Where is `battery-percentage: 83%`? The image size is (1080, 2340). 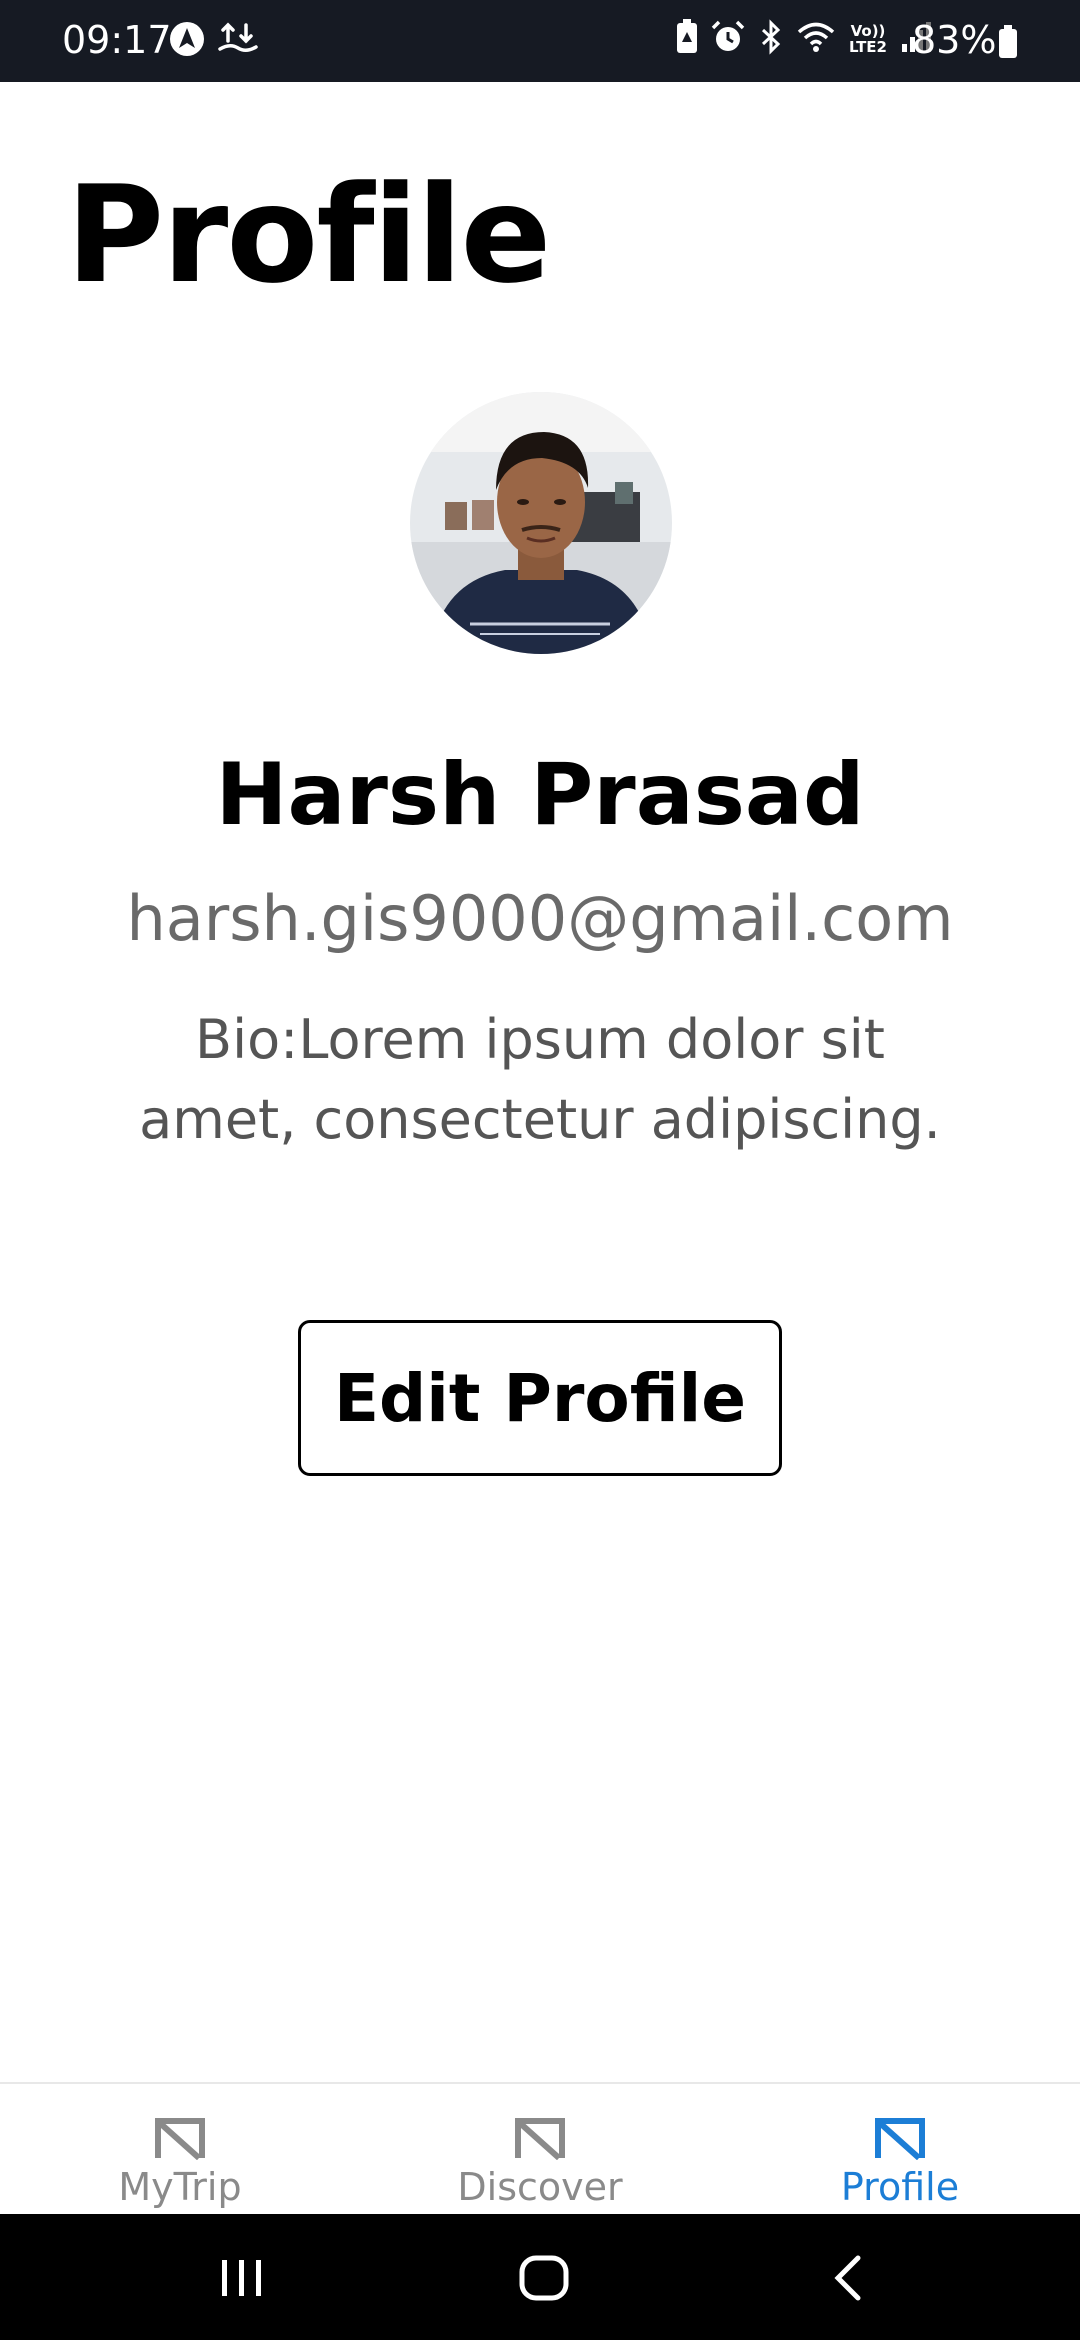 battery-percentage: 83% is located at coordinates (954, 40).